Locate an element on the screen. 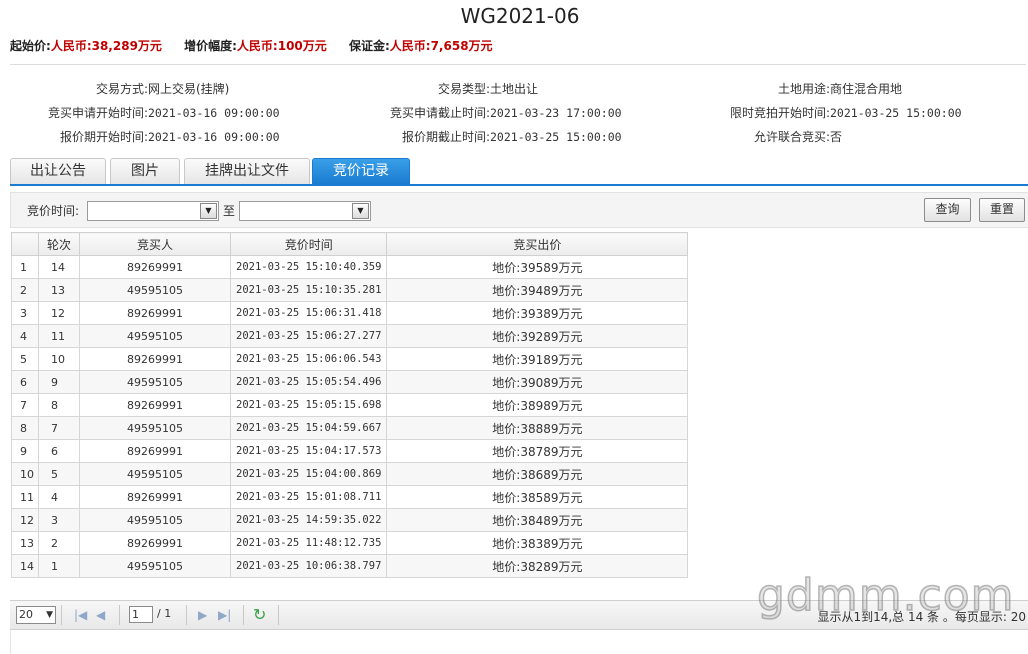 The image size is (1028, 654). row-index: 11 is located at coordinates (25, 497).